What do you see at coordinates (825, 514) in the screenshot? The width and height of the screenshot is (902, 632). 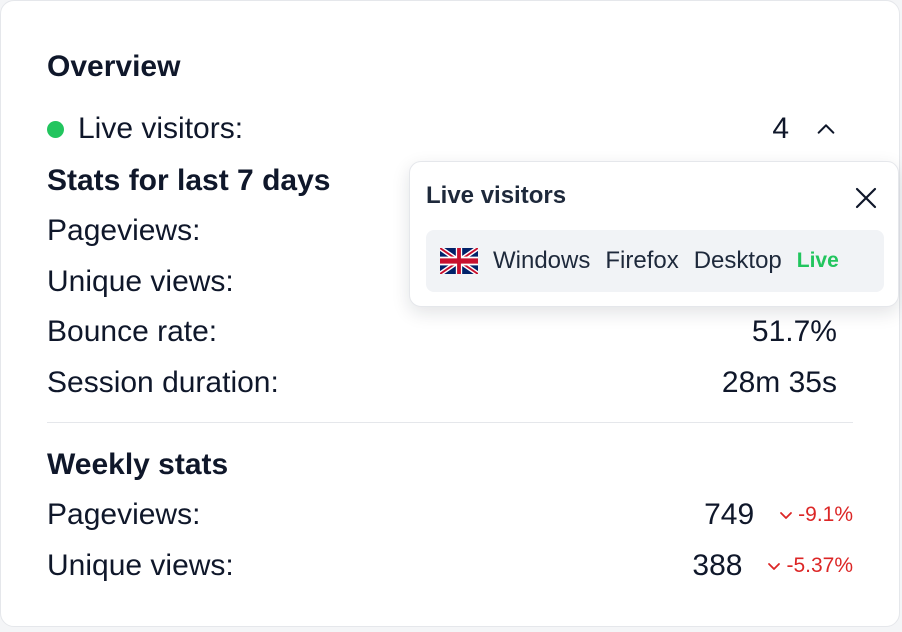 I see `weekly-pageviews-change-text: -9.1%` at bounding box center [825, 514].